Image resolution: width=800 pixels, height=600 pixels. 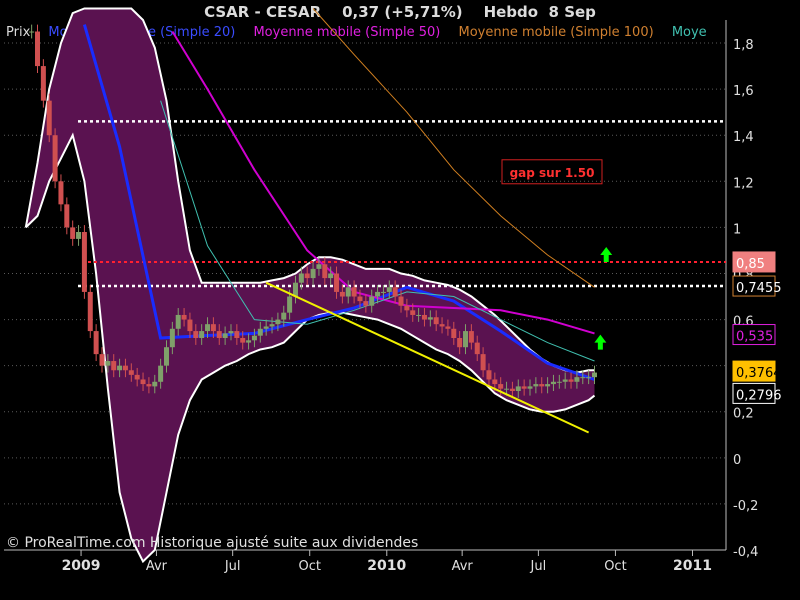 I want to click on y-tick-label: -0,2, so click(x=745, y=506).